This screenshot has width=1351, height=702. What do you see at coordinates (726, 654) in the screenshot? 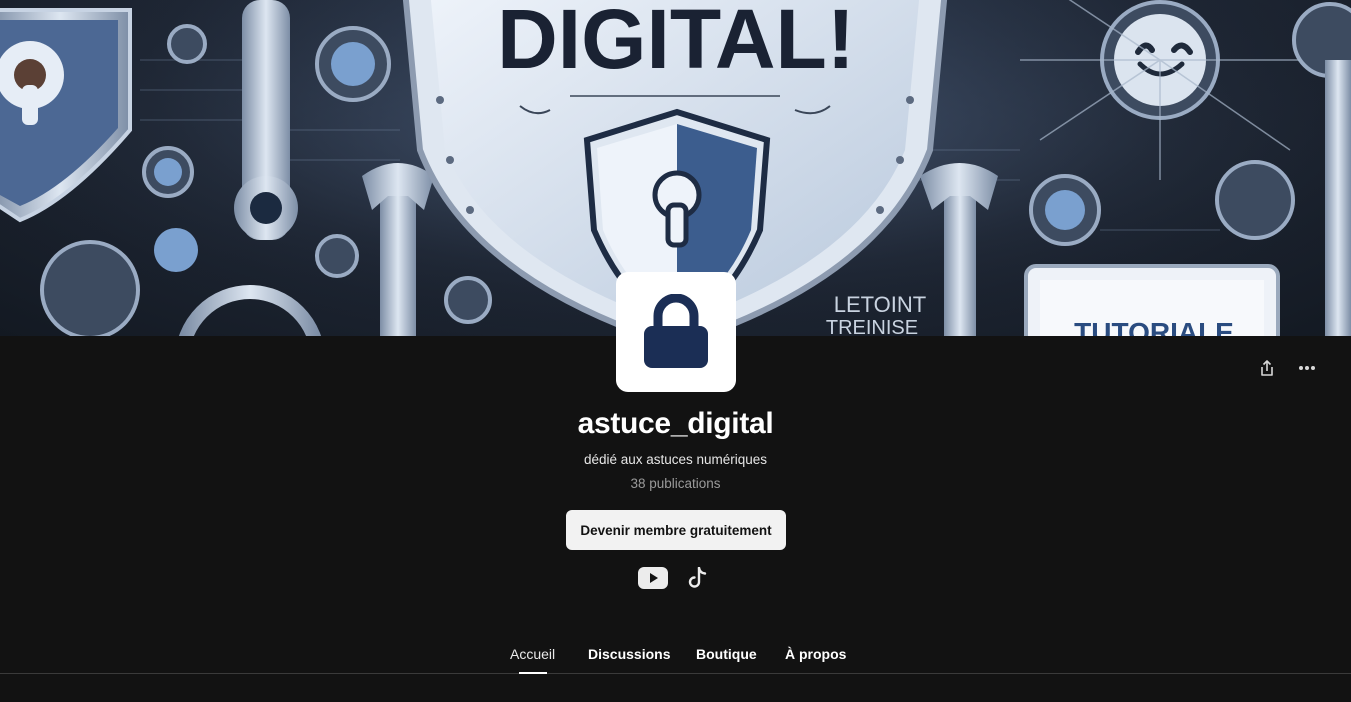
I see `tab-boutique: Boutique` at bounding box center [726, 654].